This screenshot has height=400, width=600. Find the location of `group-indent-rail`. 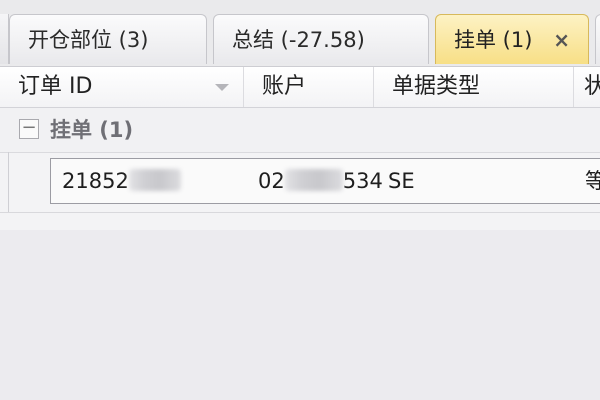

group-indent-rail is located at coordinates (8, 182).